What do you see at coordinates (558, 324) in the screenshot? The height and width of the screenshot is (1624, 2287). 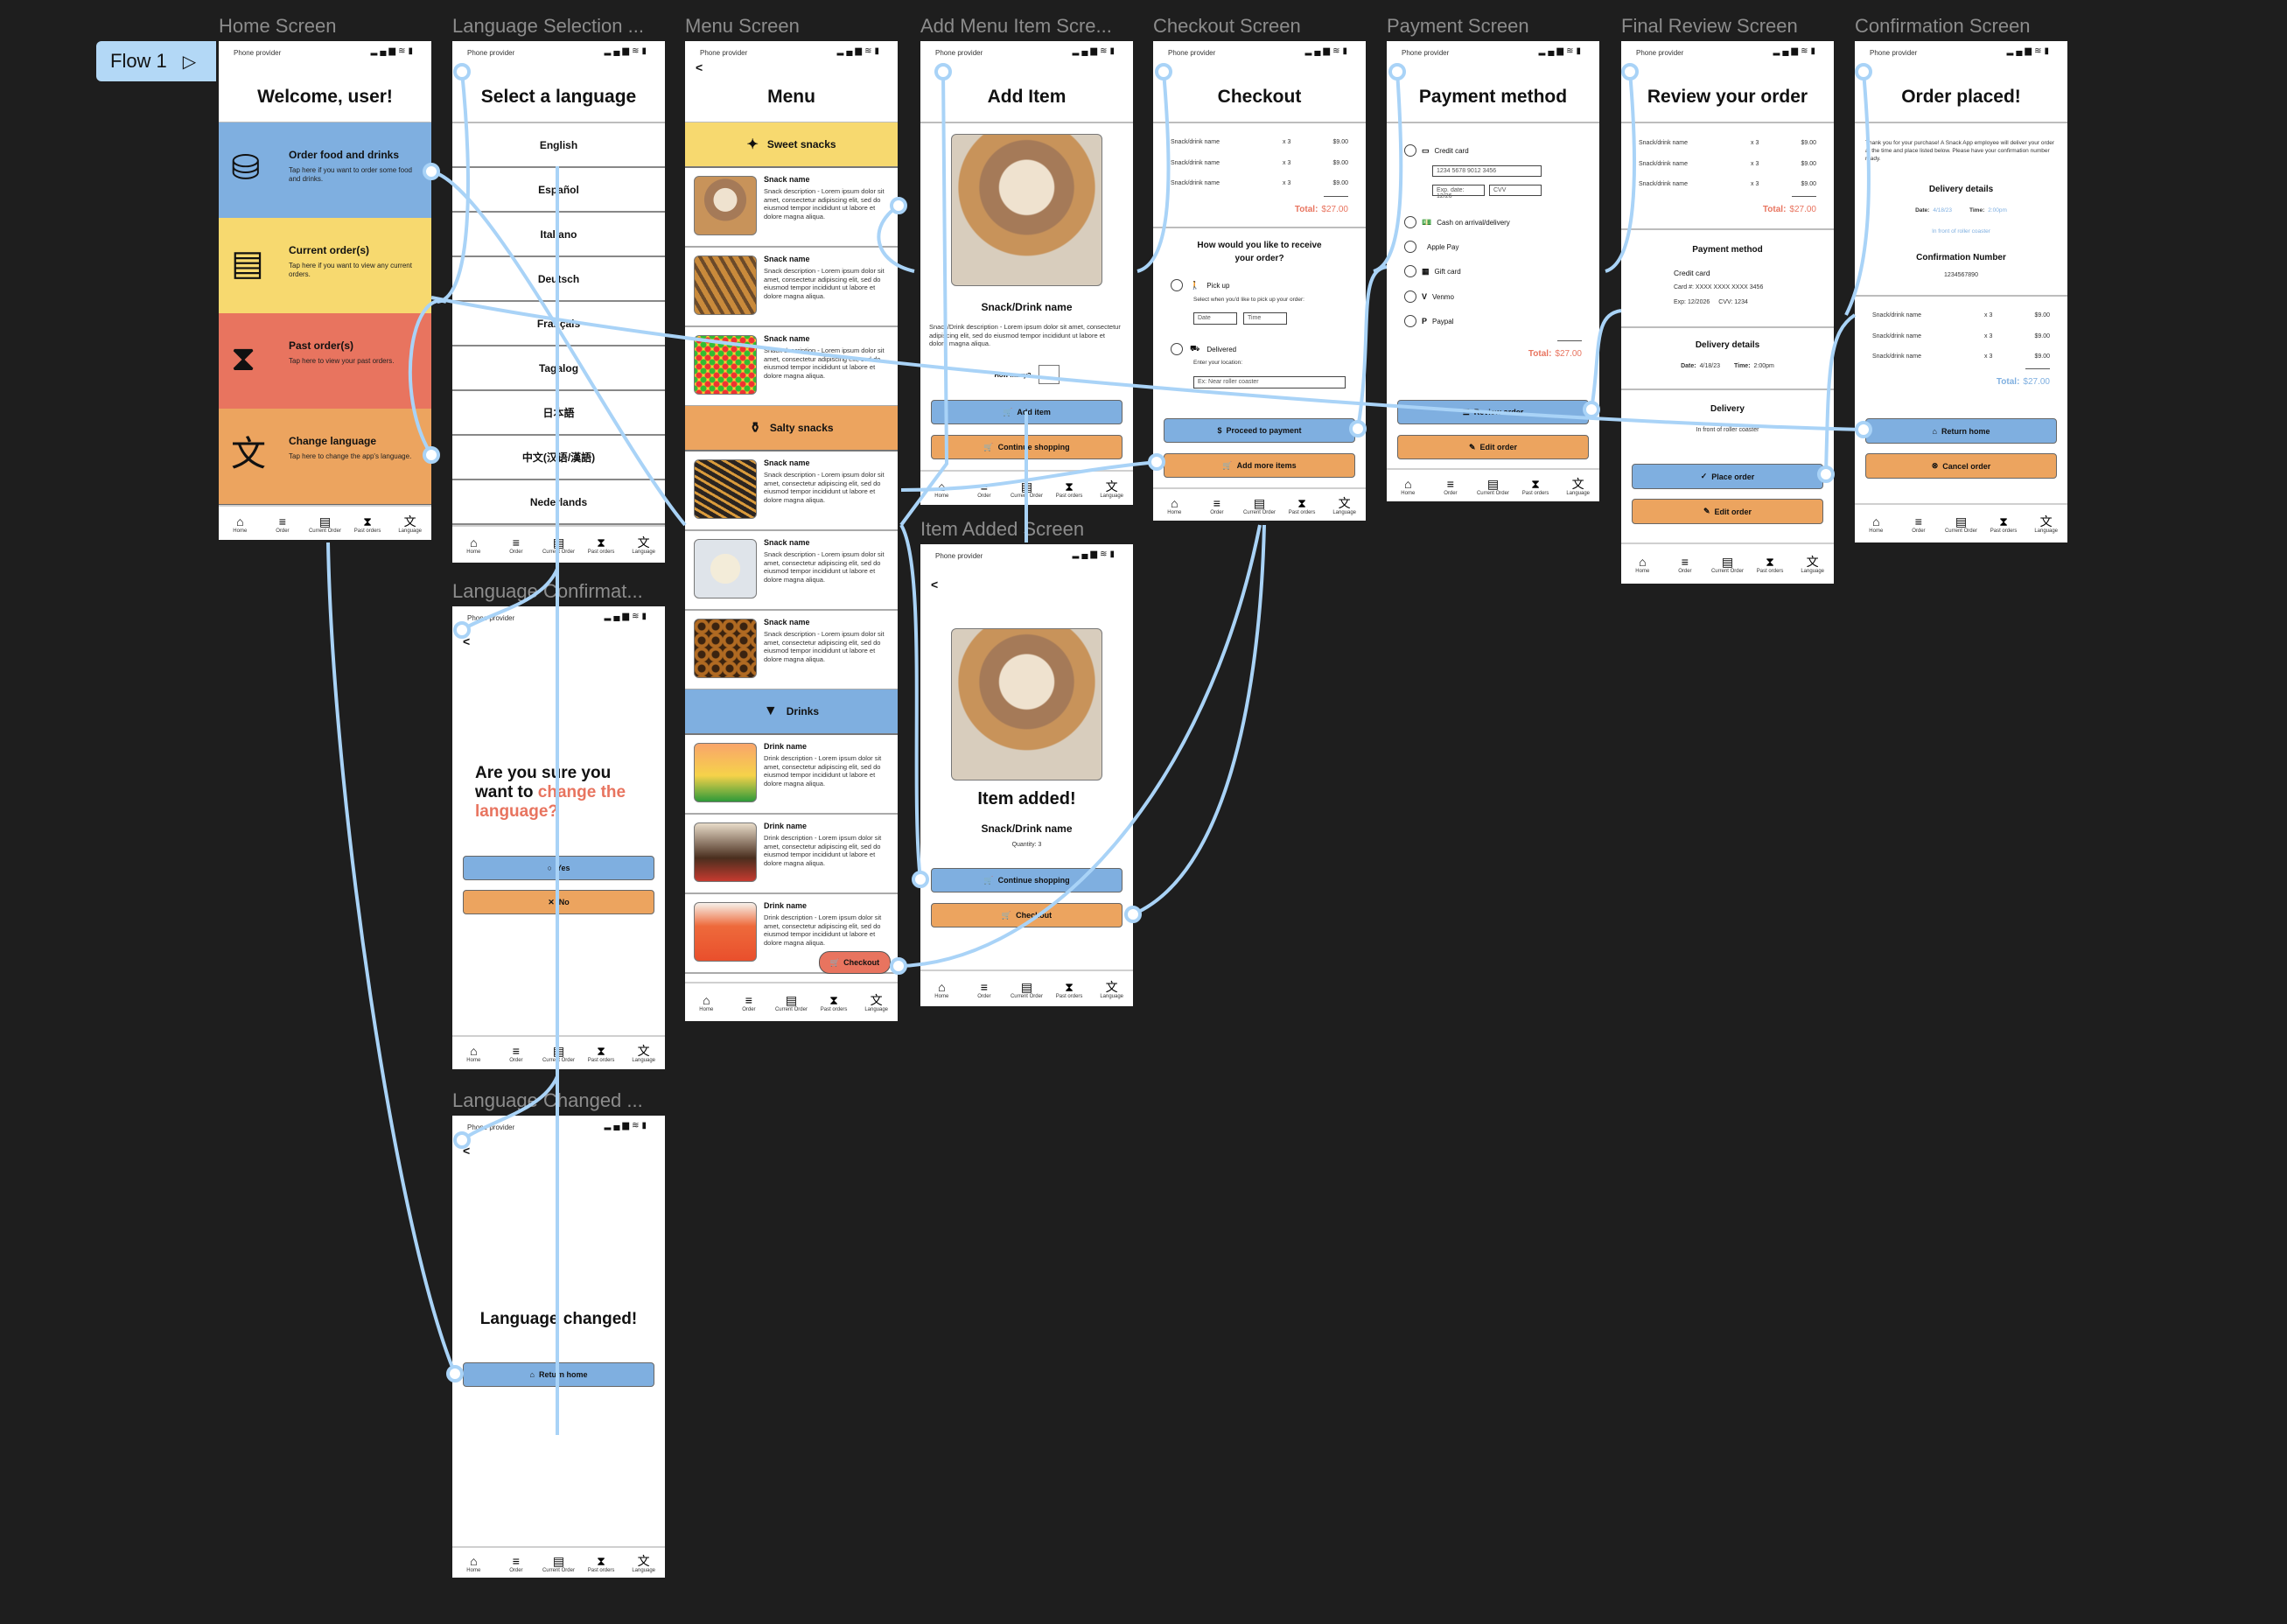 I see `language-option: Français` at bounding box center [558, 324].